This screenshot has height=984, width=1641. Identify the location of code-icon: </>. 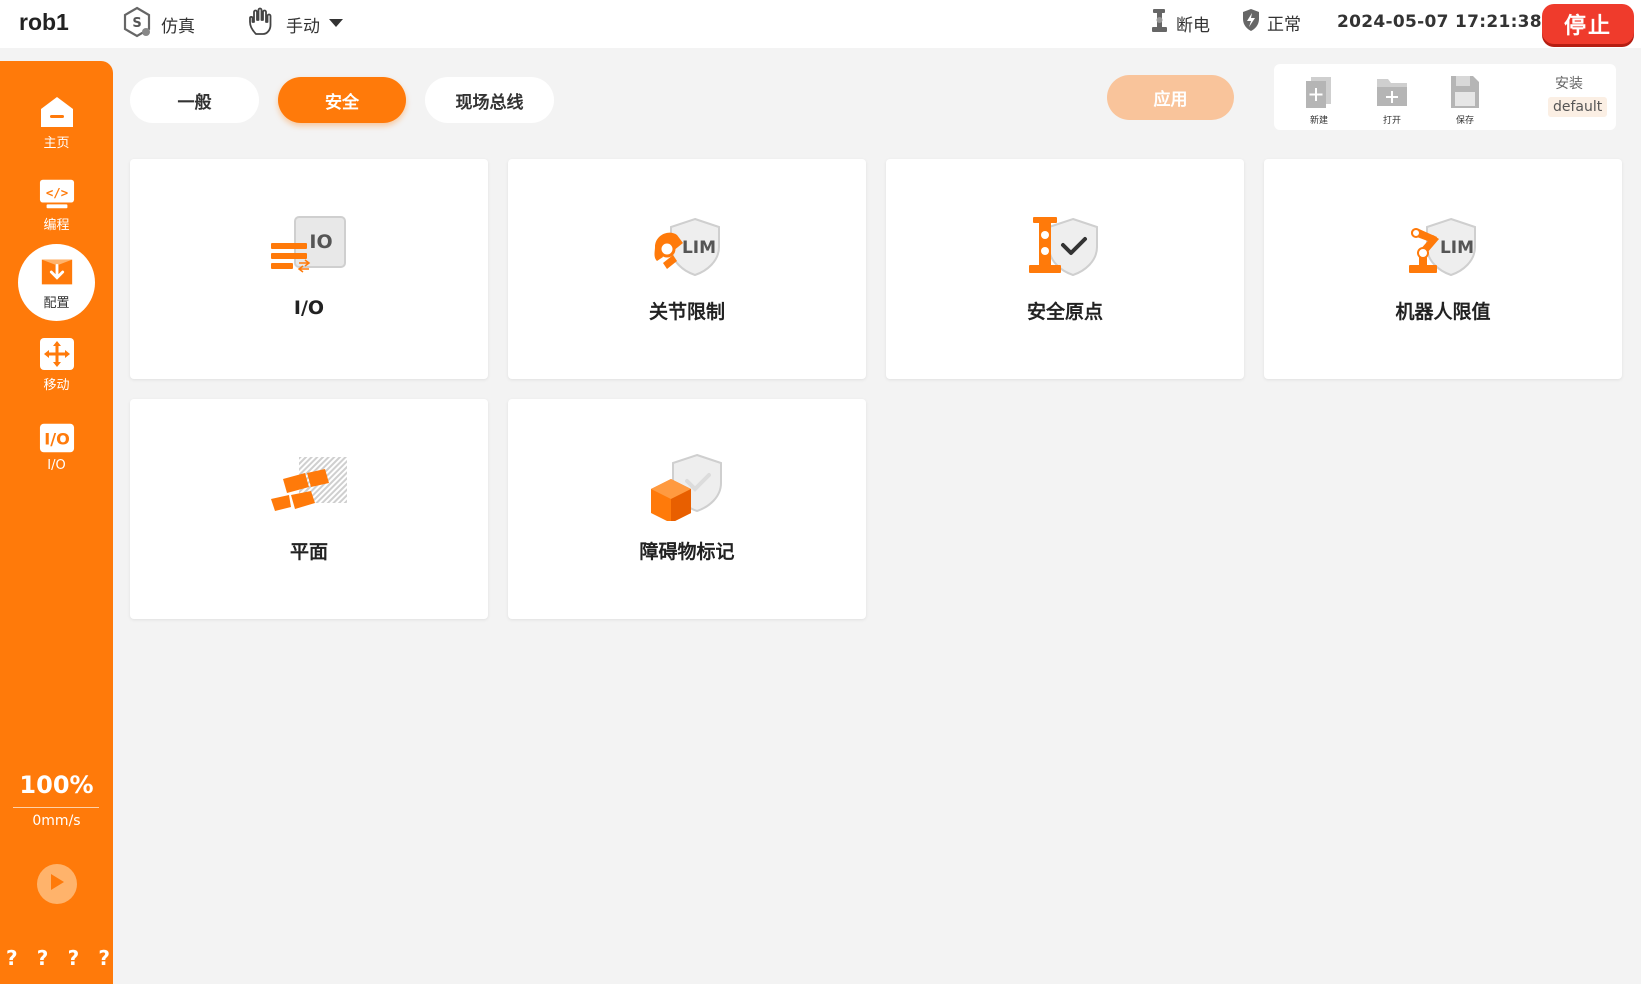
(57, 194).